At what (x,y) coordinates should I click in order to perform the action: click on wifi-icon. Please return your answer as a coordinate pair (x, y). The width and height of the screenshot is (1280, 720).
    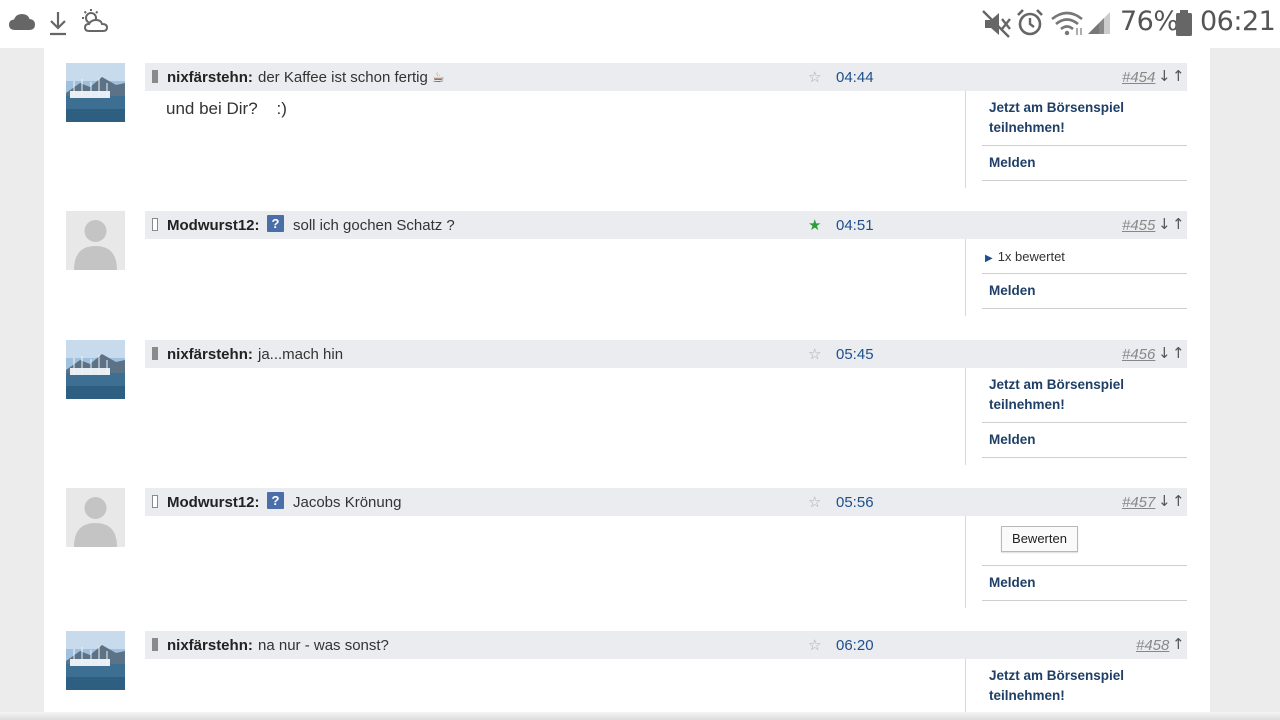
    Looking at the image, I should click on (1067, 25).